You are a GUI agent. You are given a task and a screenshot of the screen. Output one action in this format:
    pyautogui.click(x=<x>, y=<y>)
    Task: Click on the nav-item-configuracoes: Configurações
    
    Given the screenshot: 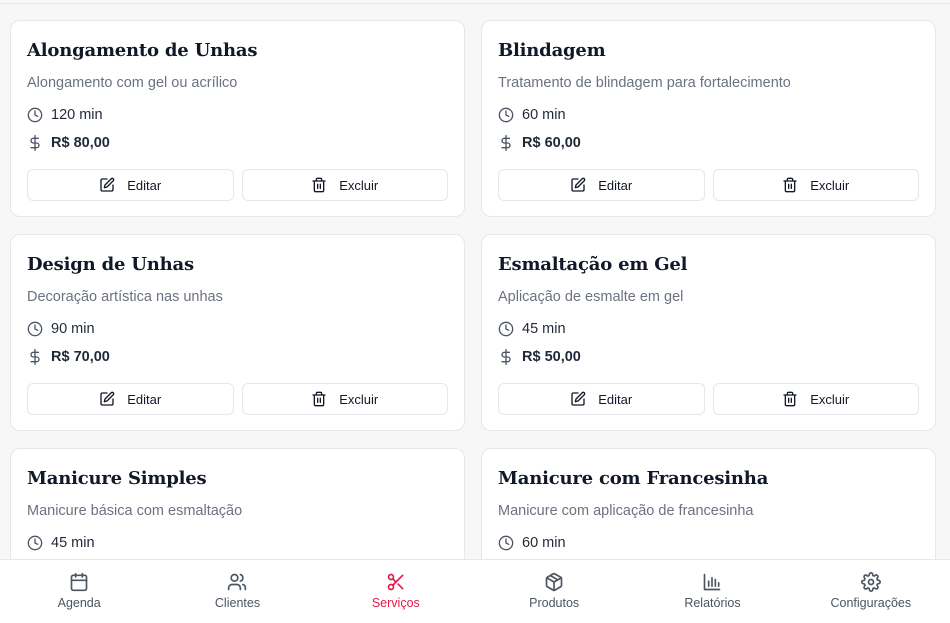 What is the action you would take?
    pyautogui.click(x=871, y=591)
    